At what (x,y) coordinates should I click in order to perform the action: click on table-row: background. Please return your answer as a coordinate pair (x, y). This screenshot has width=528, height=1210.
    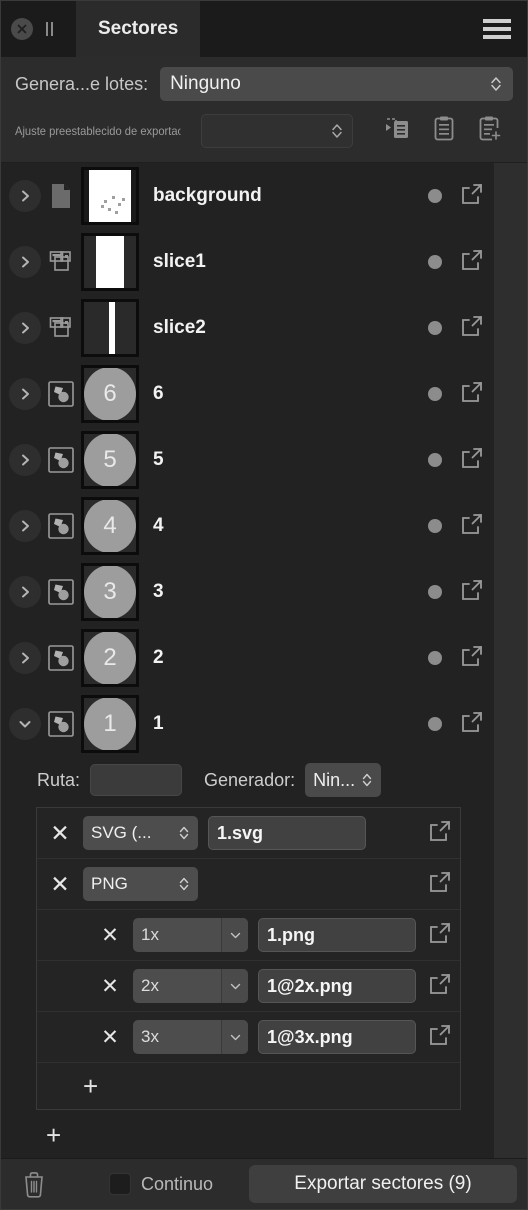
    Looking at the image, I should click on (247, 196).